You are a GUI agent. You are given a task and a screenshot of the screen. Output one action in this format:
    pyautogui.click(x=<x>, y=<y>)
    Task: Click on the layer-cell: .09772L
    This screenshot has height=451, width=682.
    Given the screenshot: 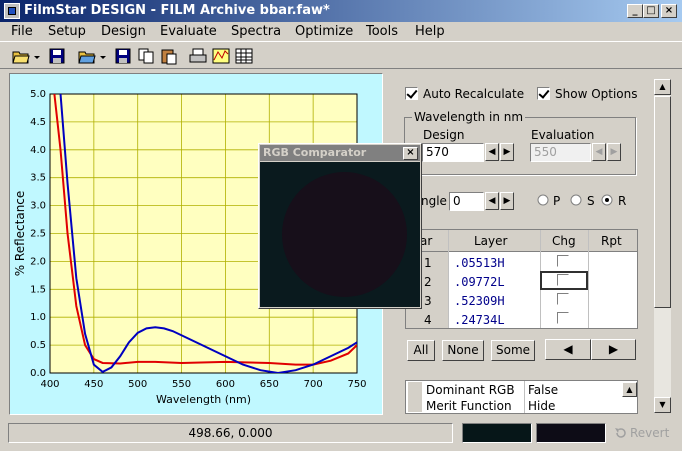 What is the action you would take?
    pyautogui.click(x=479, y=282)
    